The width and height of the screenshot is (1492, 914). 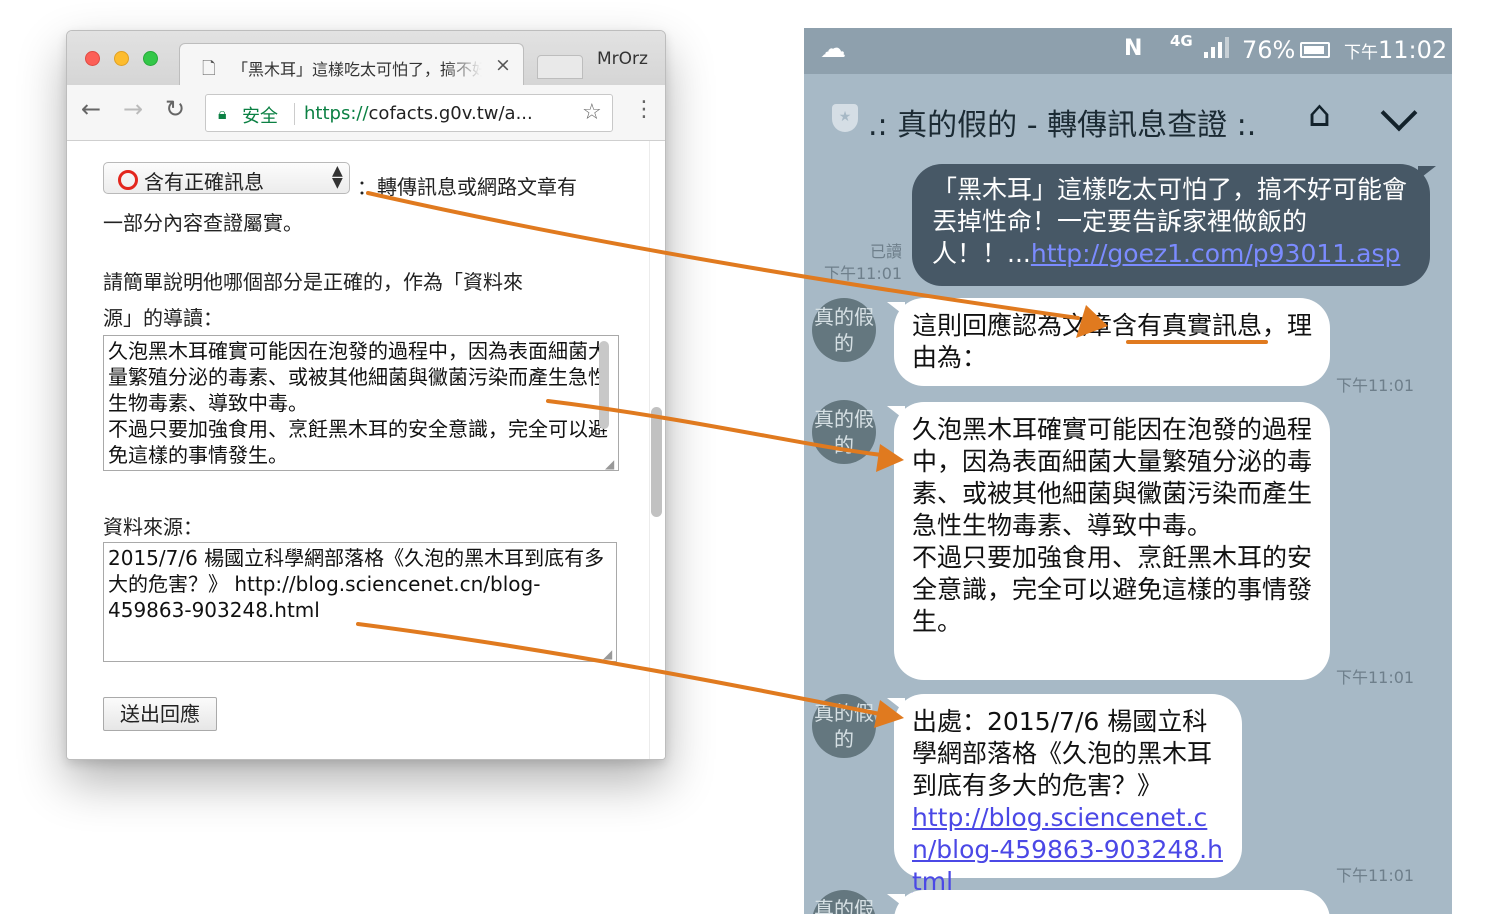 What do you see at coordinates (357, 69) in the screenshot?
I see `tab-title: 「黑木耳」這樣吃太可怕了，搞不好可能會丟掉性命` at bounding box center [357, 69].